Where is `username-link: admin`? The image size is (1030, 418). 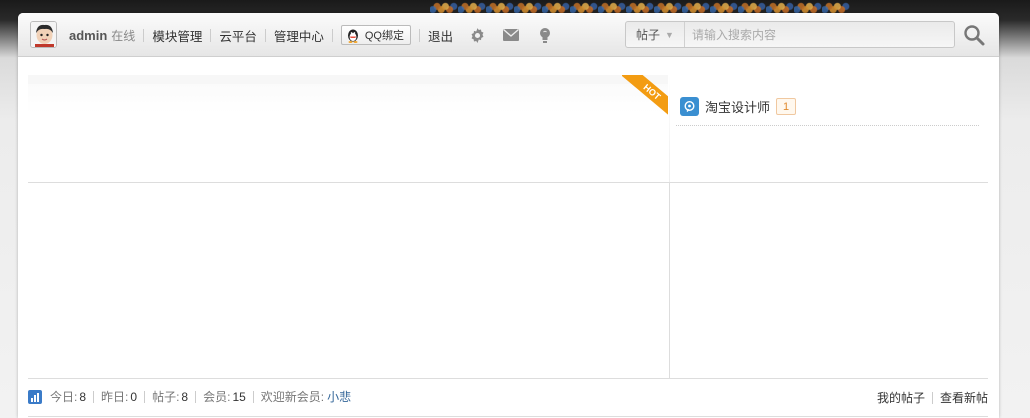 username-link: admin is located at coordinates (88, 35).